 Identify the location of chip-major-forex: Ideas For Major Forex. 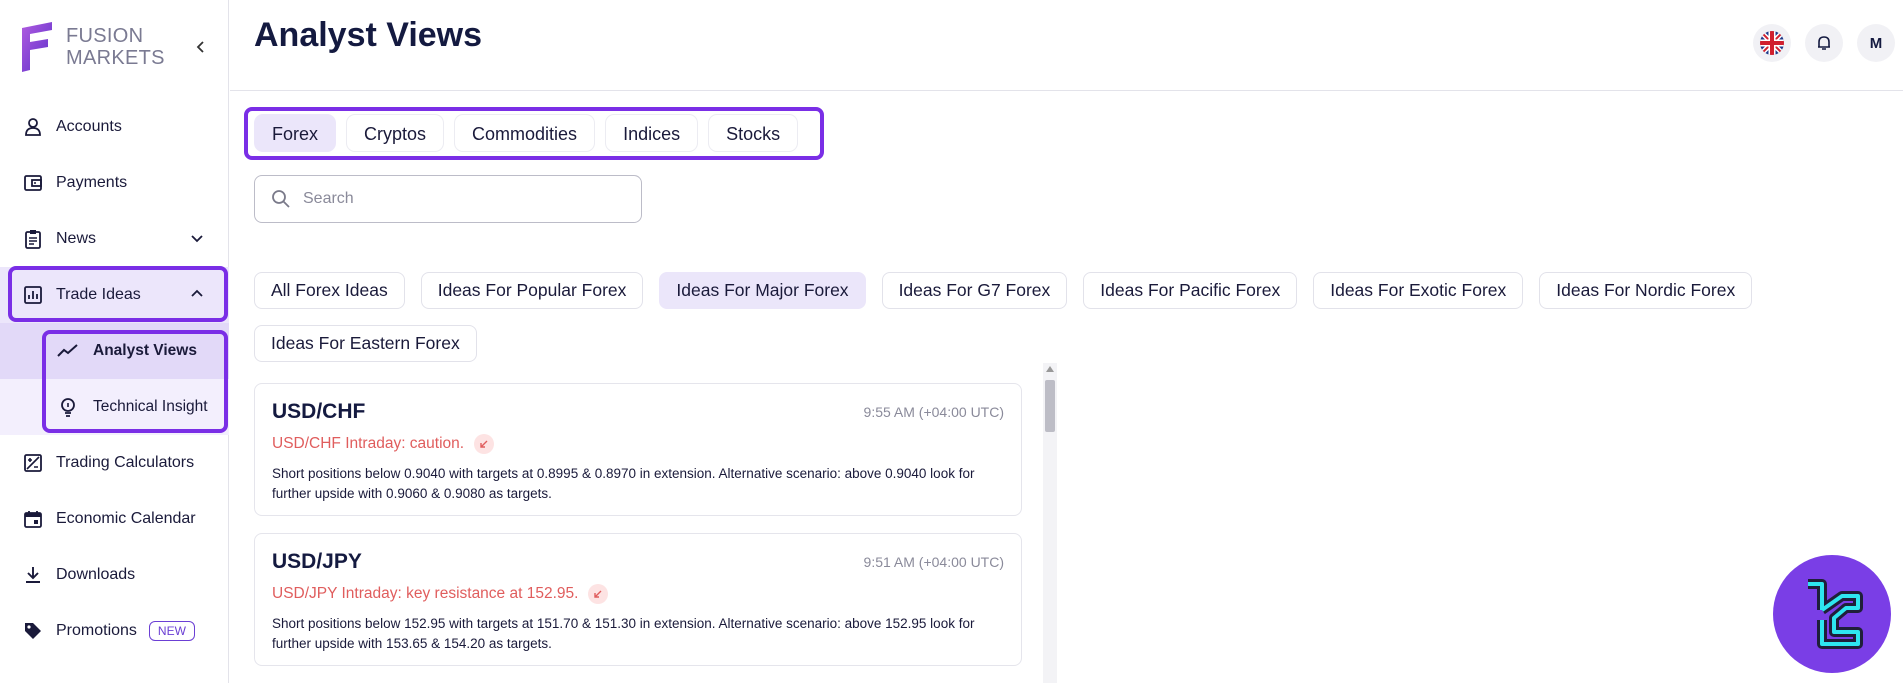
(762, 290).